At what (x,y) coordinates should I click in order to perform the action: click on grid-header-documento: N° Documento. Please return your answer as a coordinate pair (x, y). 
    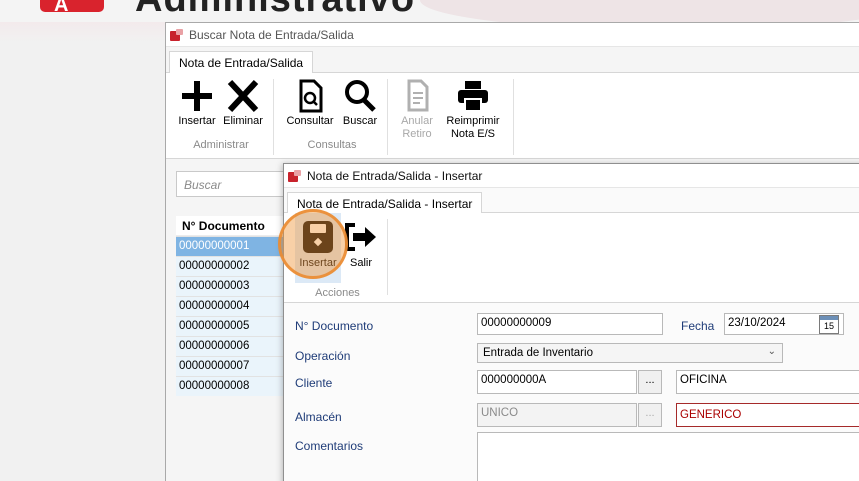
    Looking at the image, I should click on (236, 226).